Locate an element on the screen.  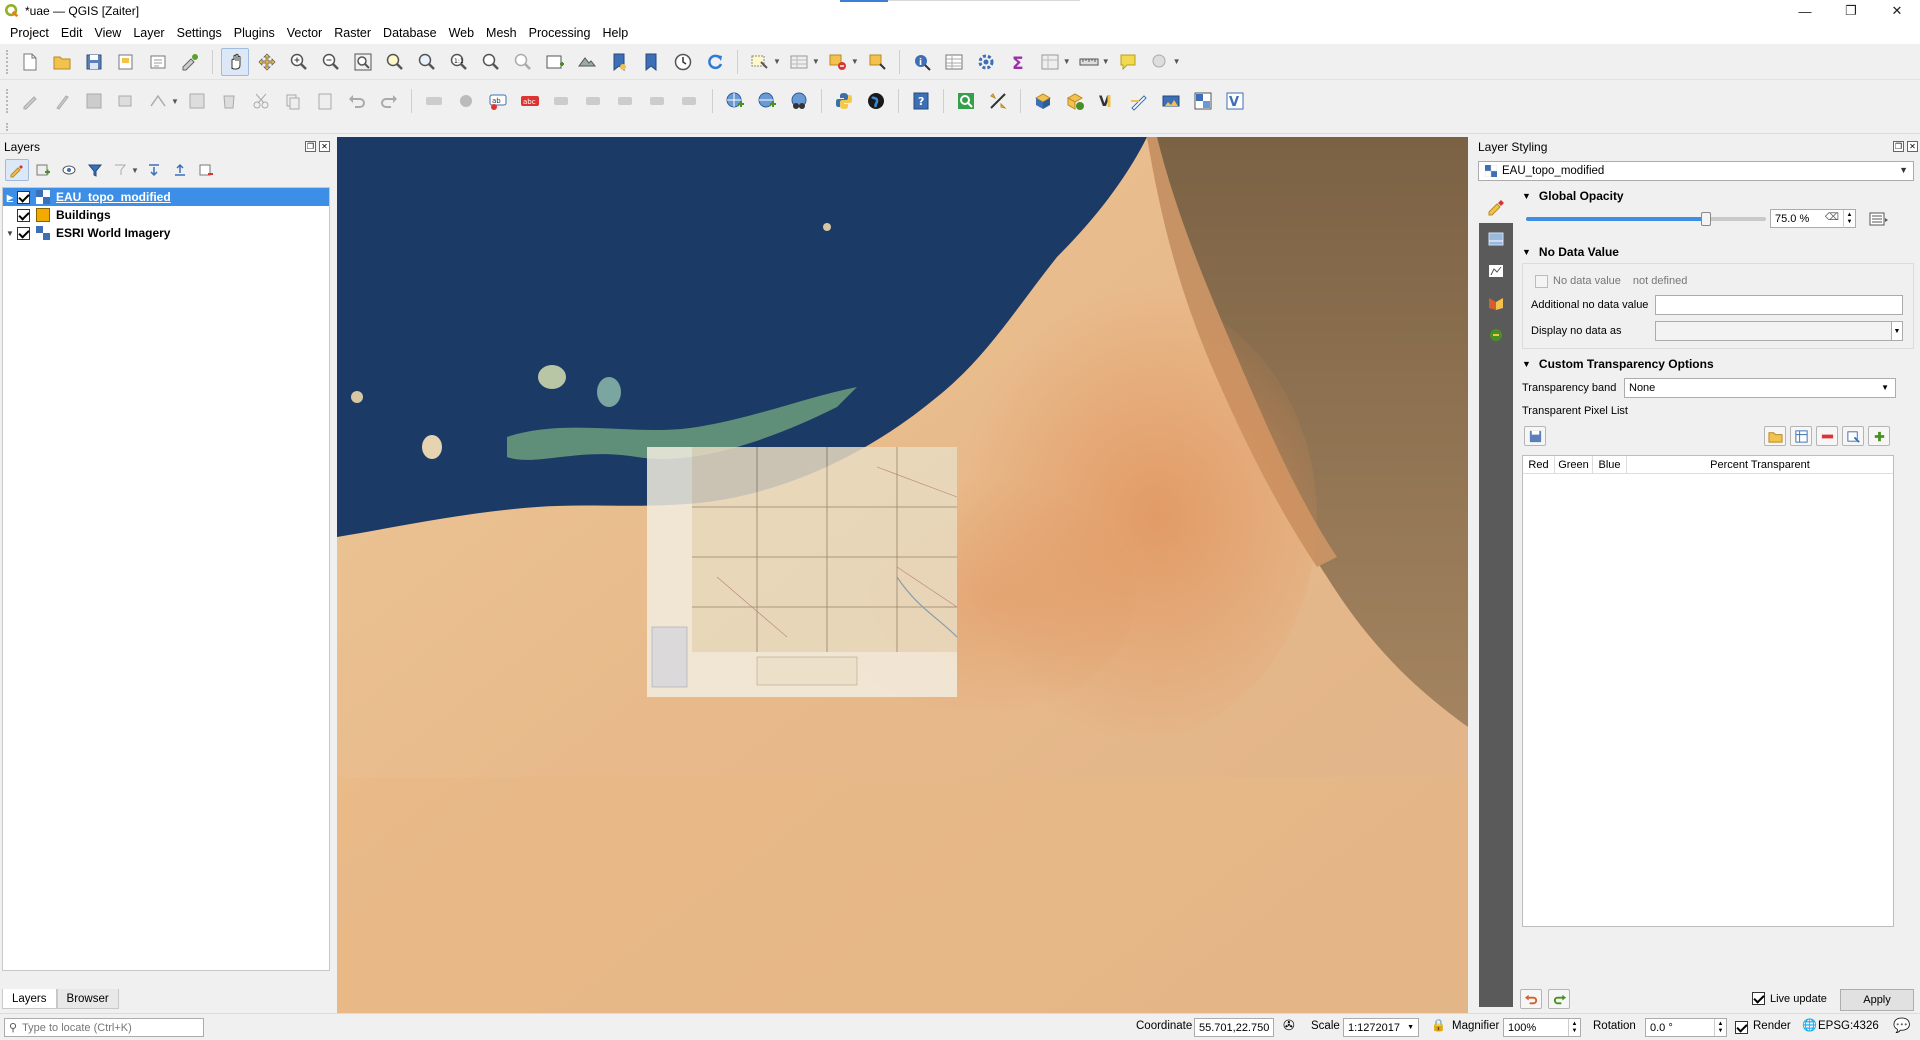
magnifier-input: 100% ▲ ▼ is located at coordinates (1542, 1027).